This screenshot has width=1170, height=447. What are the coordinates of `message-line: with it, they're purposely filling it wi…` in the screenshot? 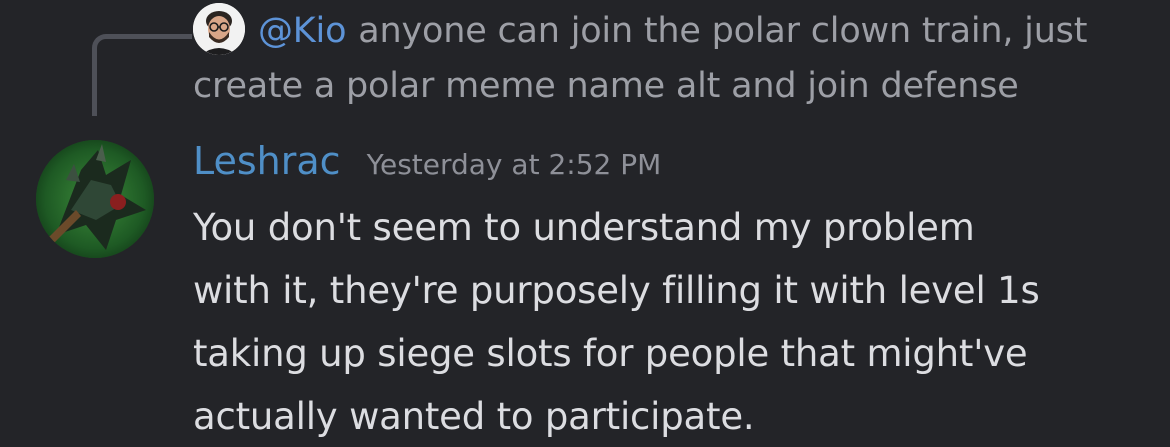 It's located at (616, 290).